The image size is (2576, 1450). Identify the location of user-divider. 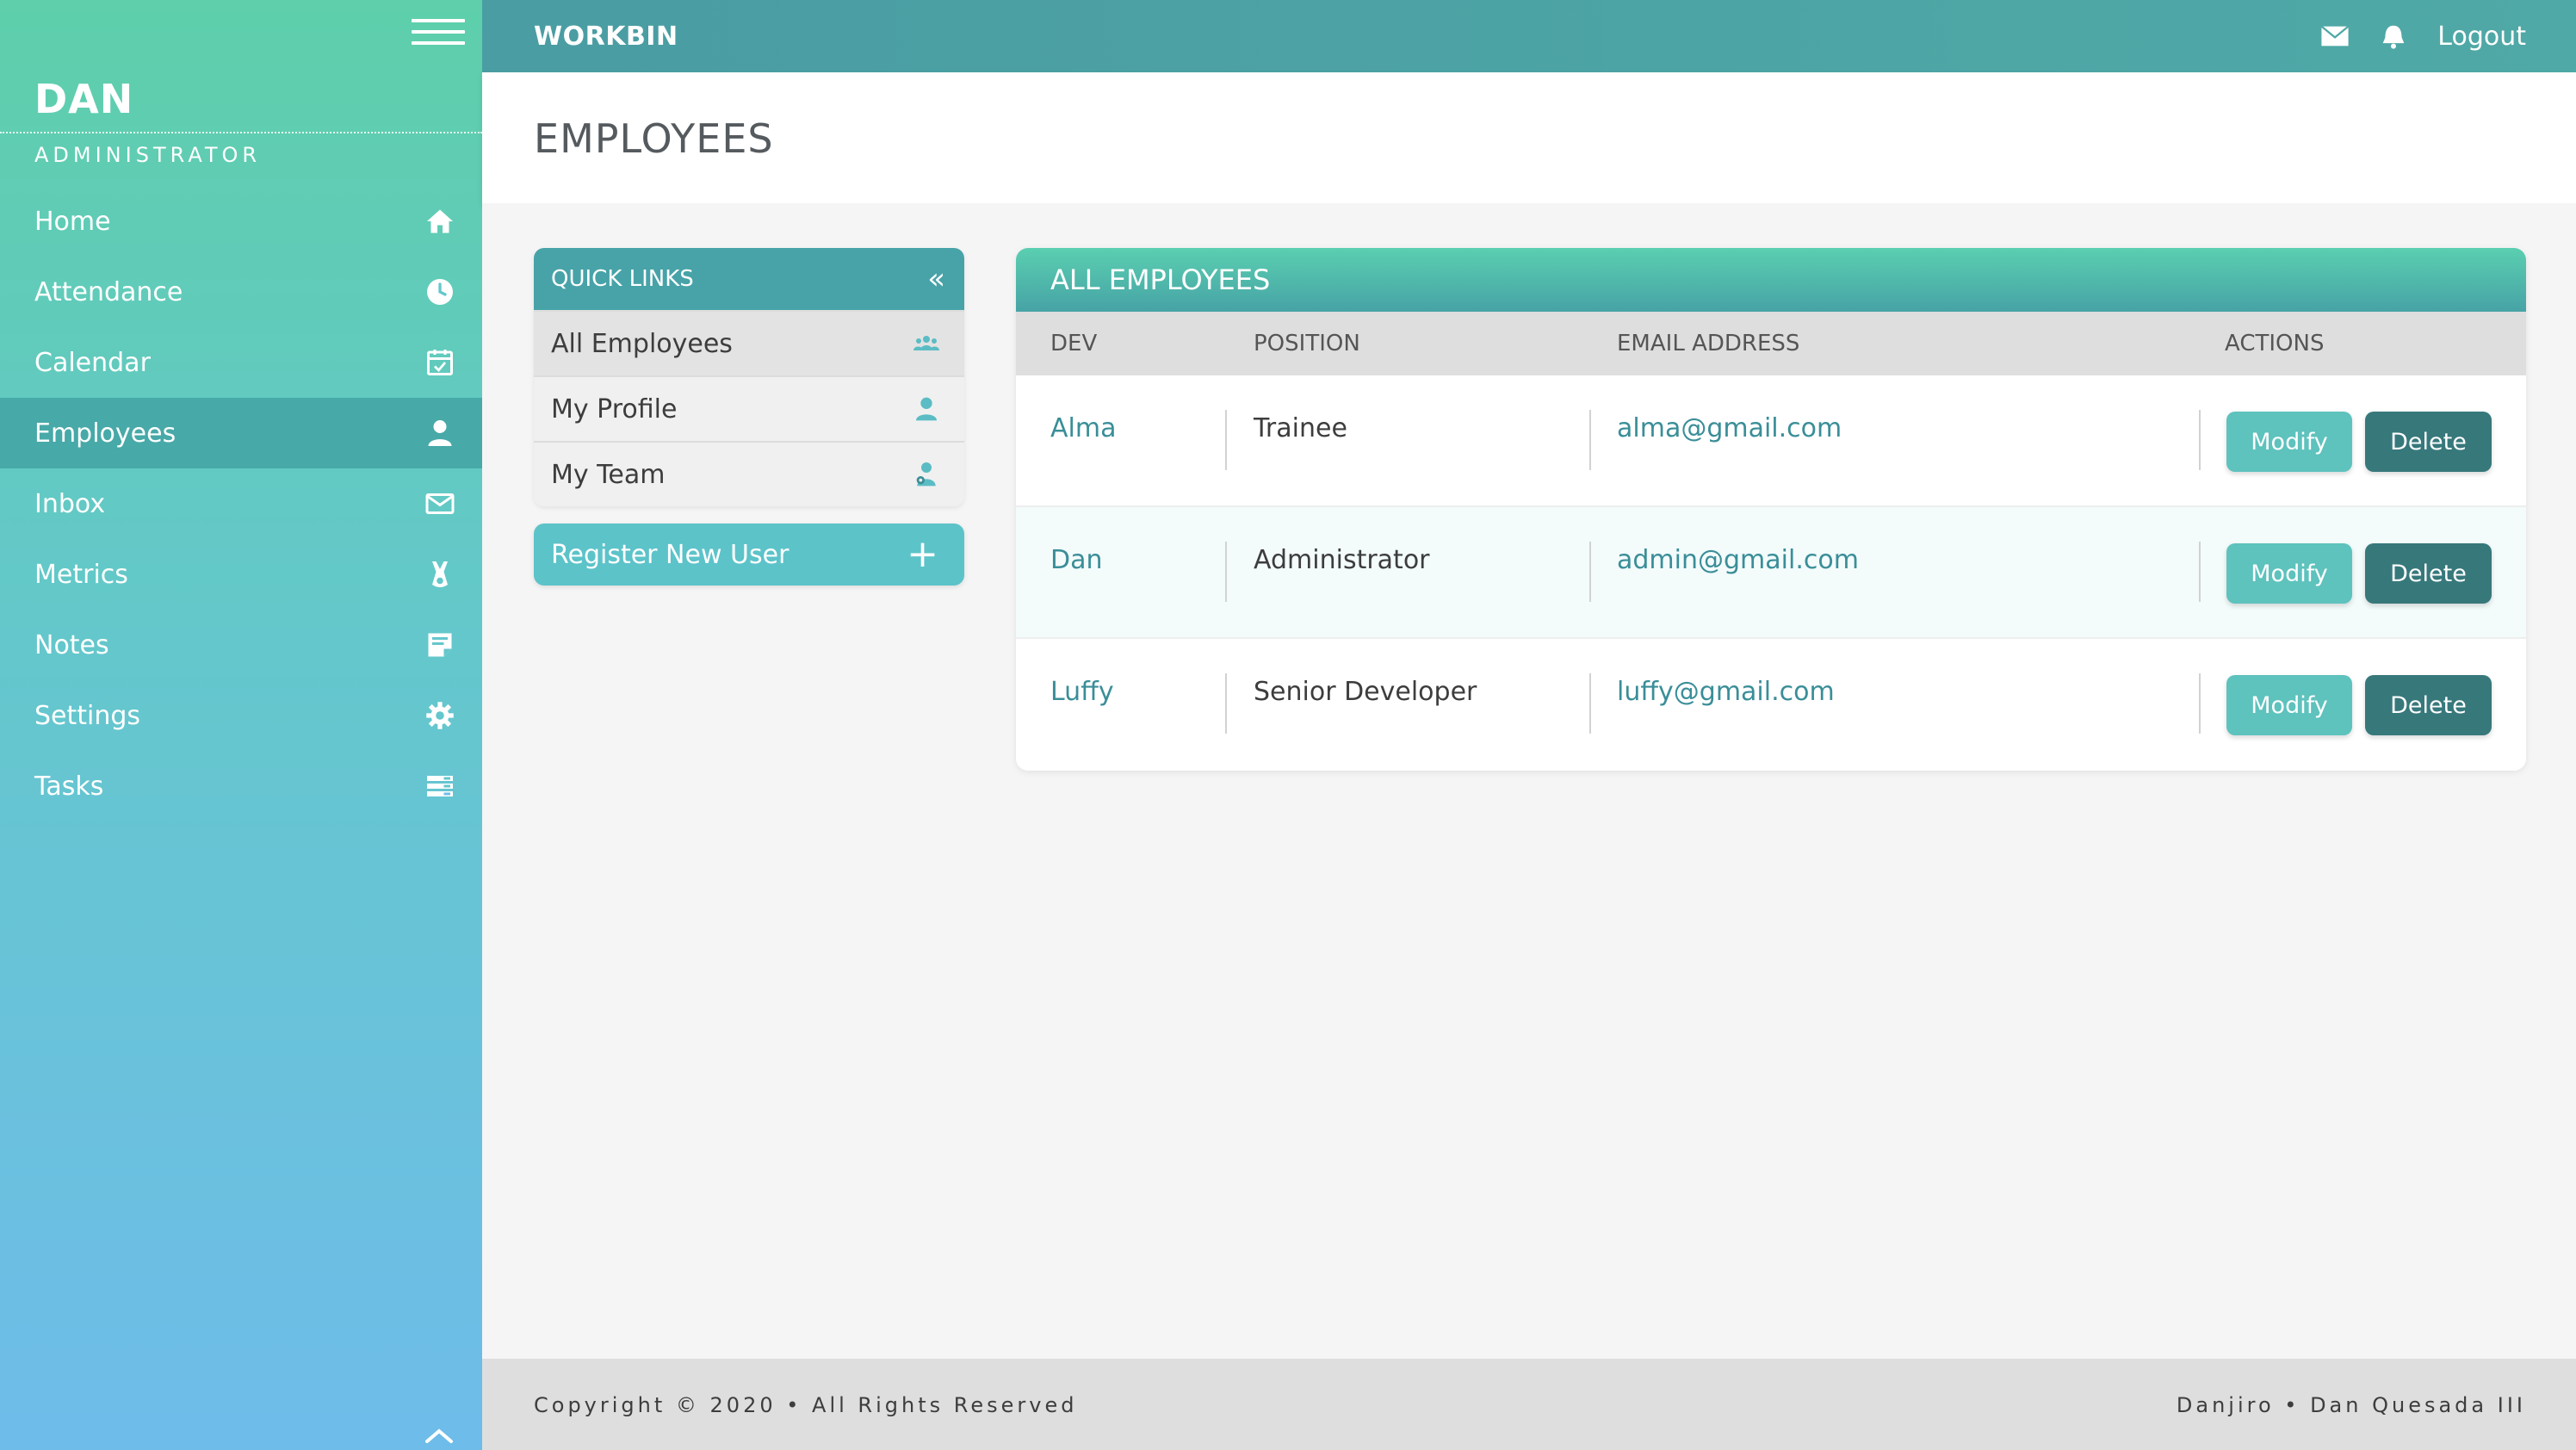
(241, 132).